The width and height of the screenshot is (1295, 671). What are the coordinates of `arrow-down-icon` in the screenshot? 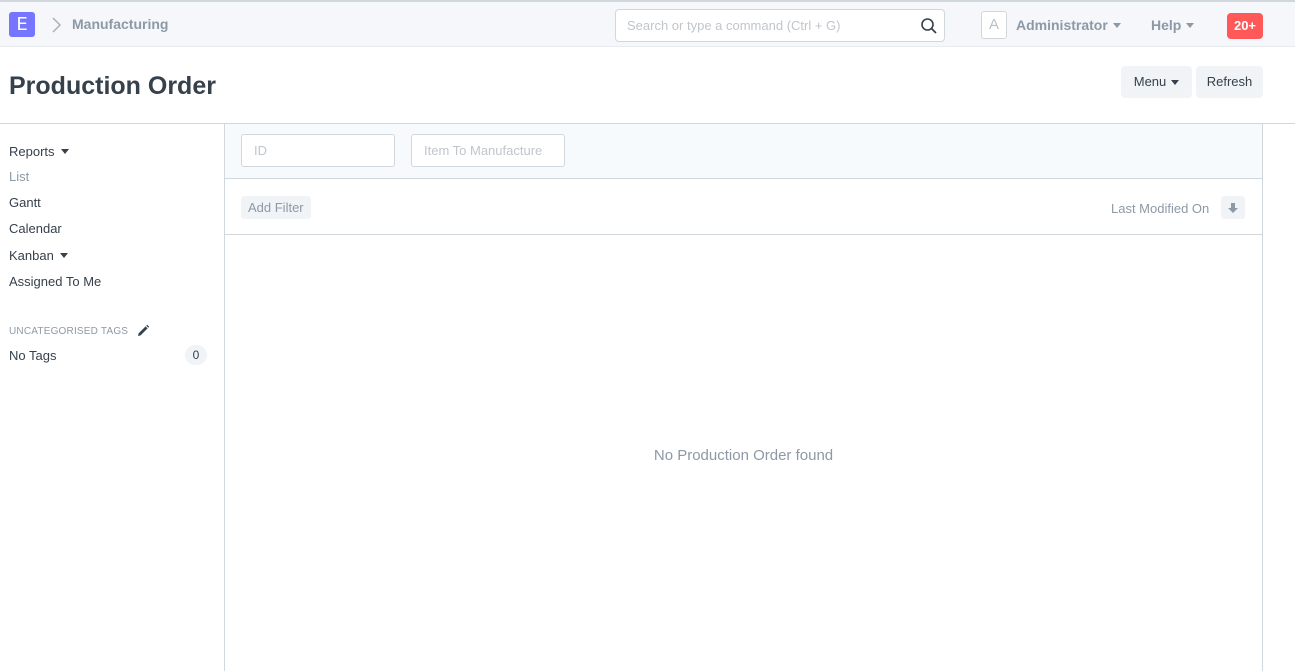 It's located at (1233, 207).